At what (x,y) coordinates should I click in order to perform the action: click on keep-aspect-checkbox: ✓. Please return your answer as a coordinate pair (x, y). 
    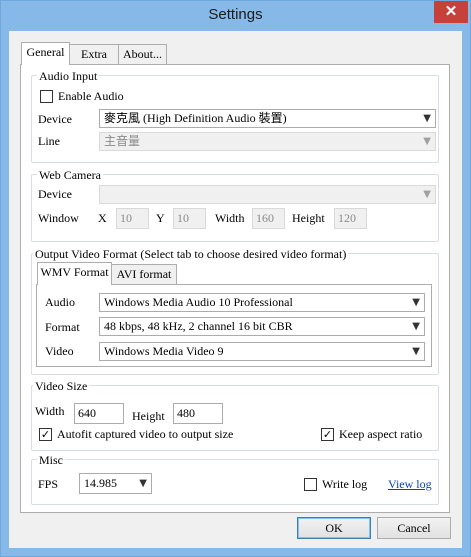
    Looking at the image, I should click on (327, 434).